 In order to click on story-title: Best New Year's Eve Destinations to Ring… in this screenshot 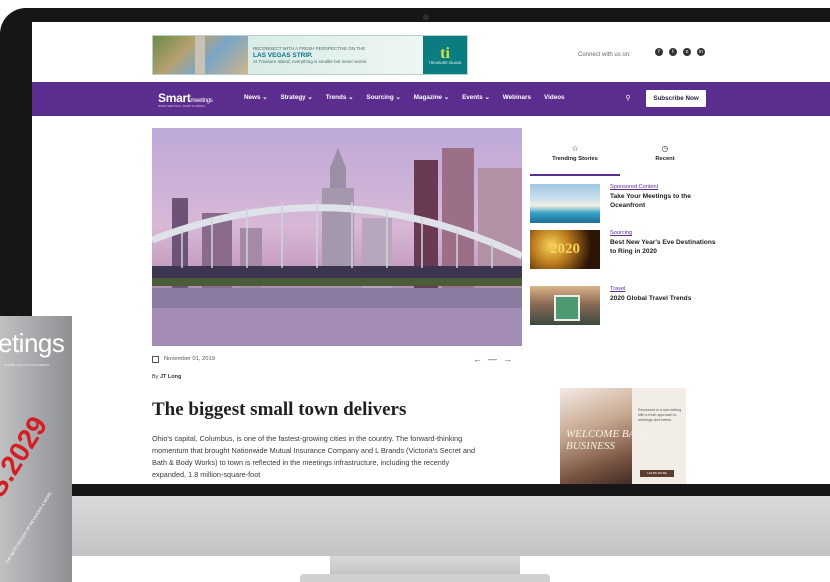, I will do `click(665, 247)`.